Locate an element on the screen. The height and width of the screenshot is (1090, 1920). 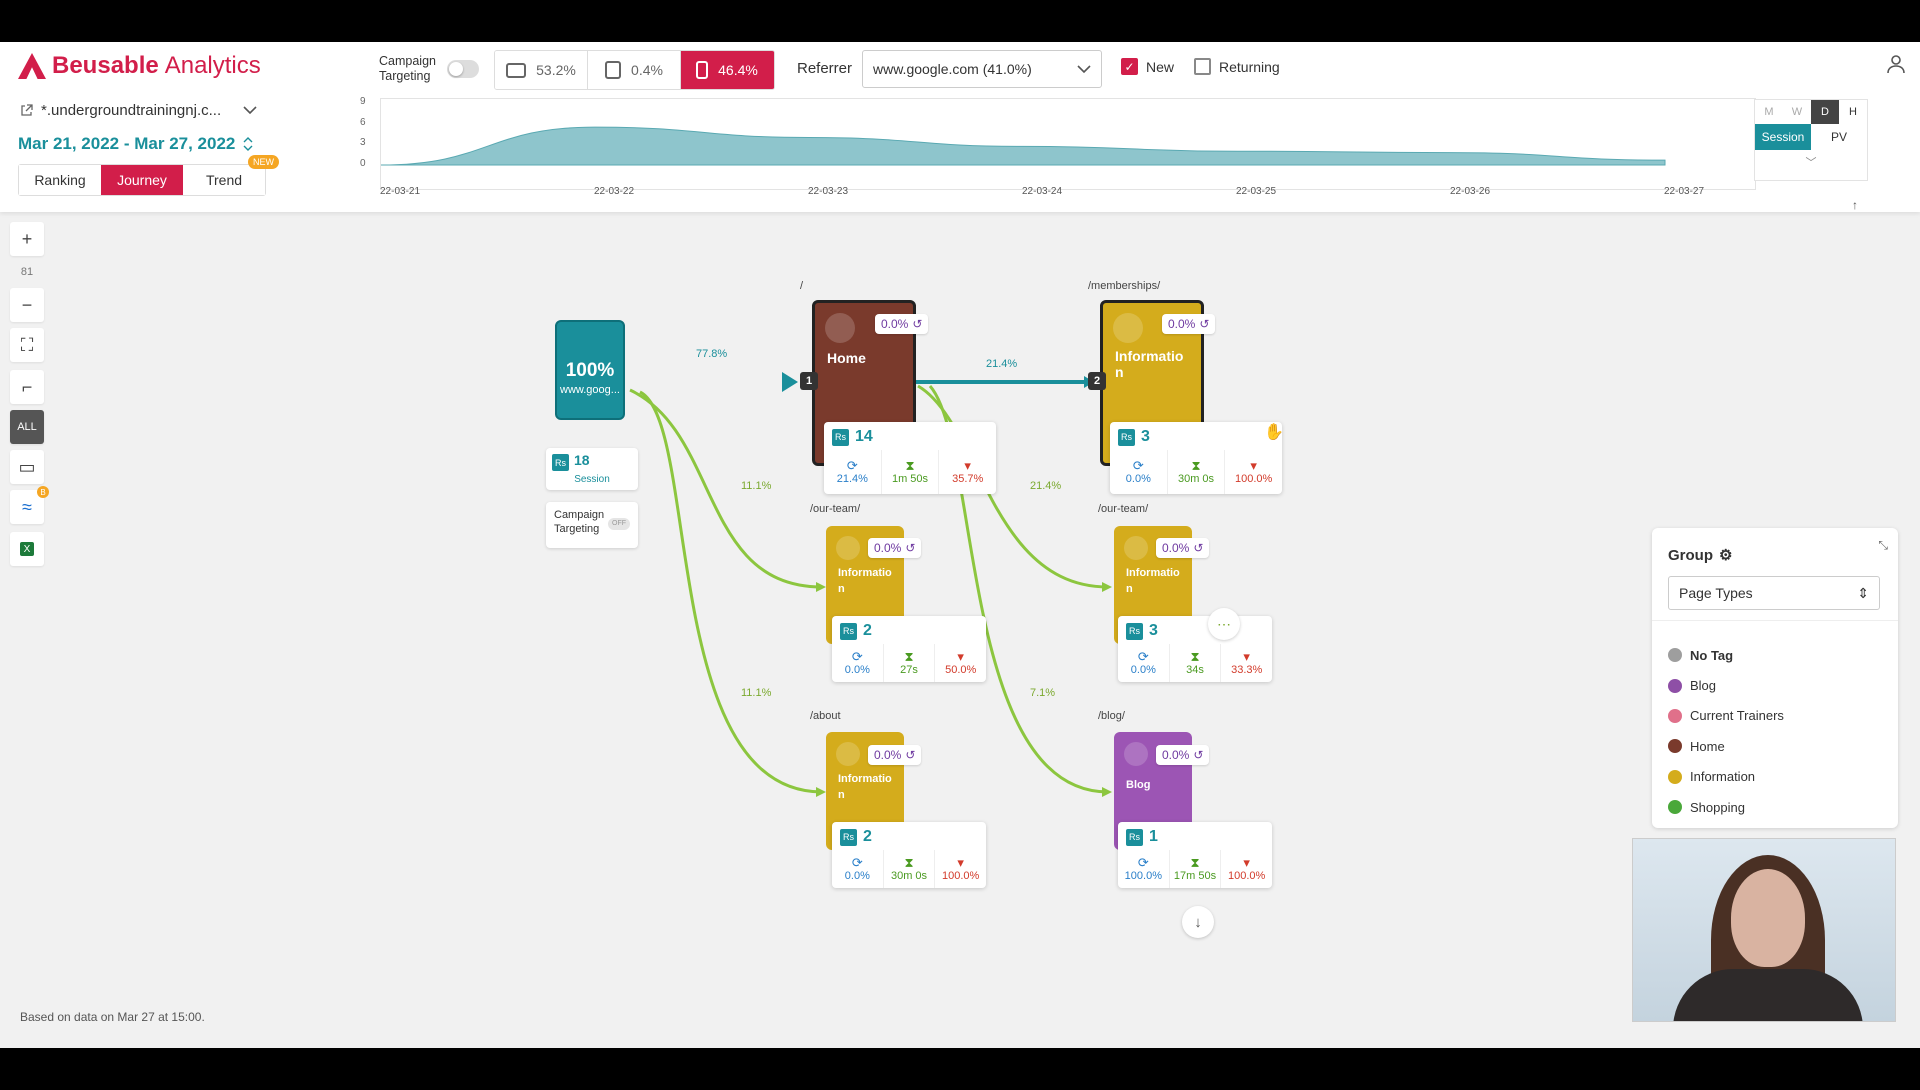
node-home-stats: Rs 14 ⟳ 21.4% ⧗ 1m 50s ▾ 35.7% is located at coordinates (910, 458).